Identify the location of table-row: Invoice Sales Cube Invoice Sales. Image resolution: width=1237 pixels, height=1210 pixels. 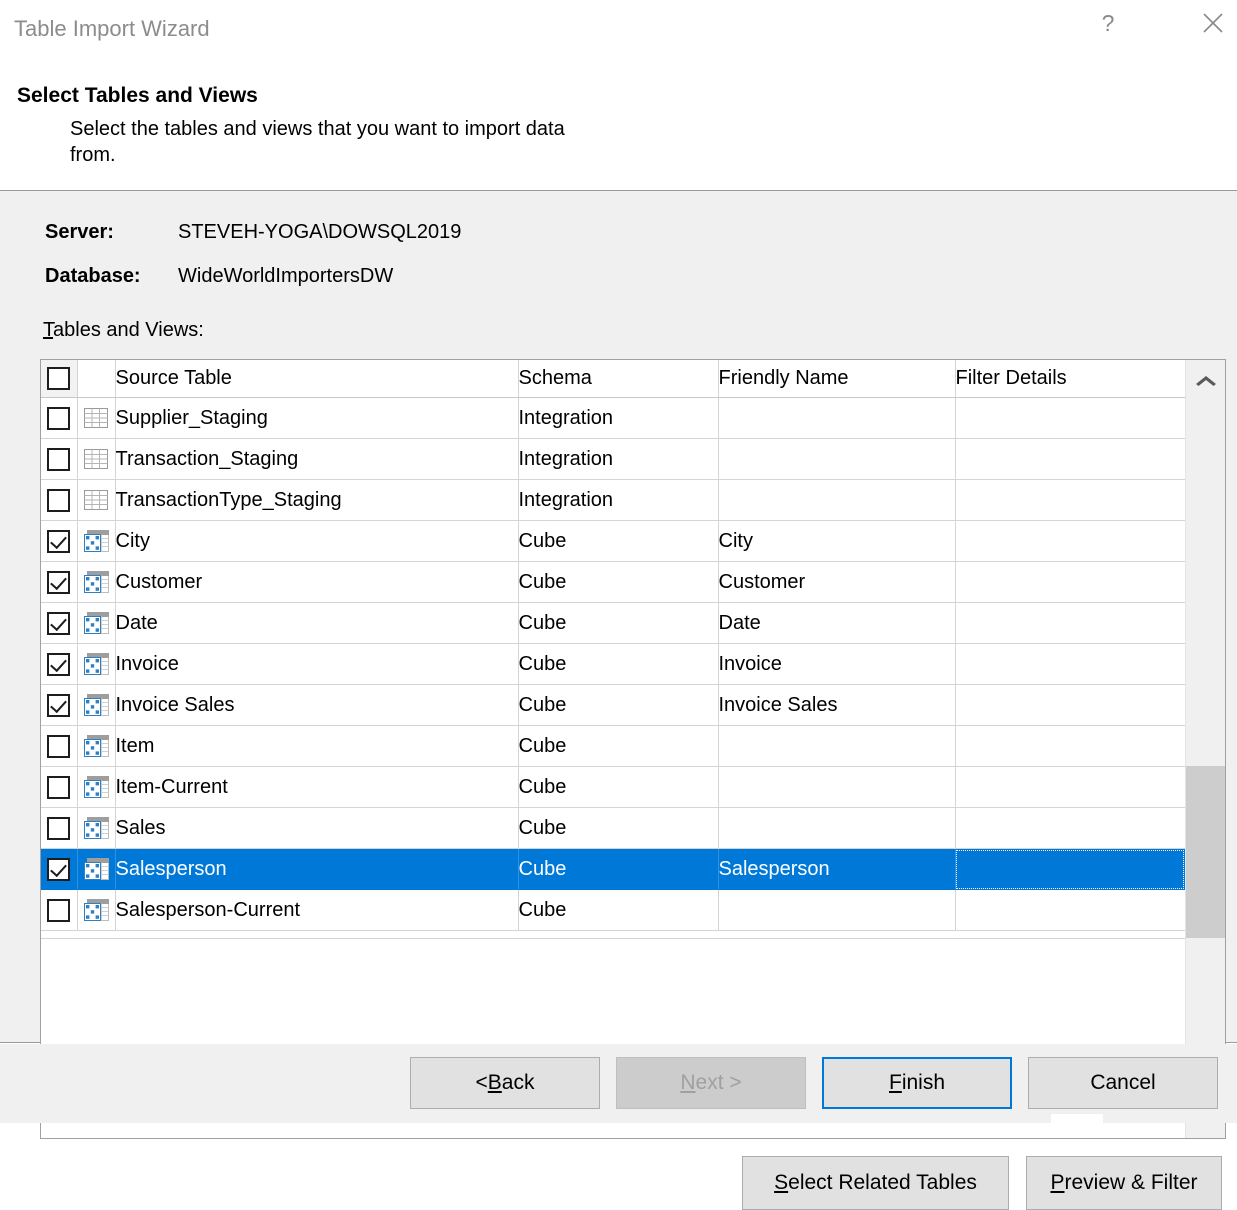
(613, 705).